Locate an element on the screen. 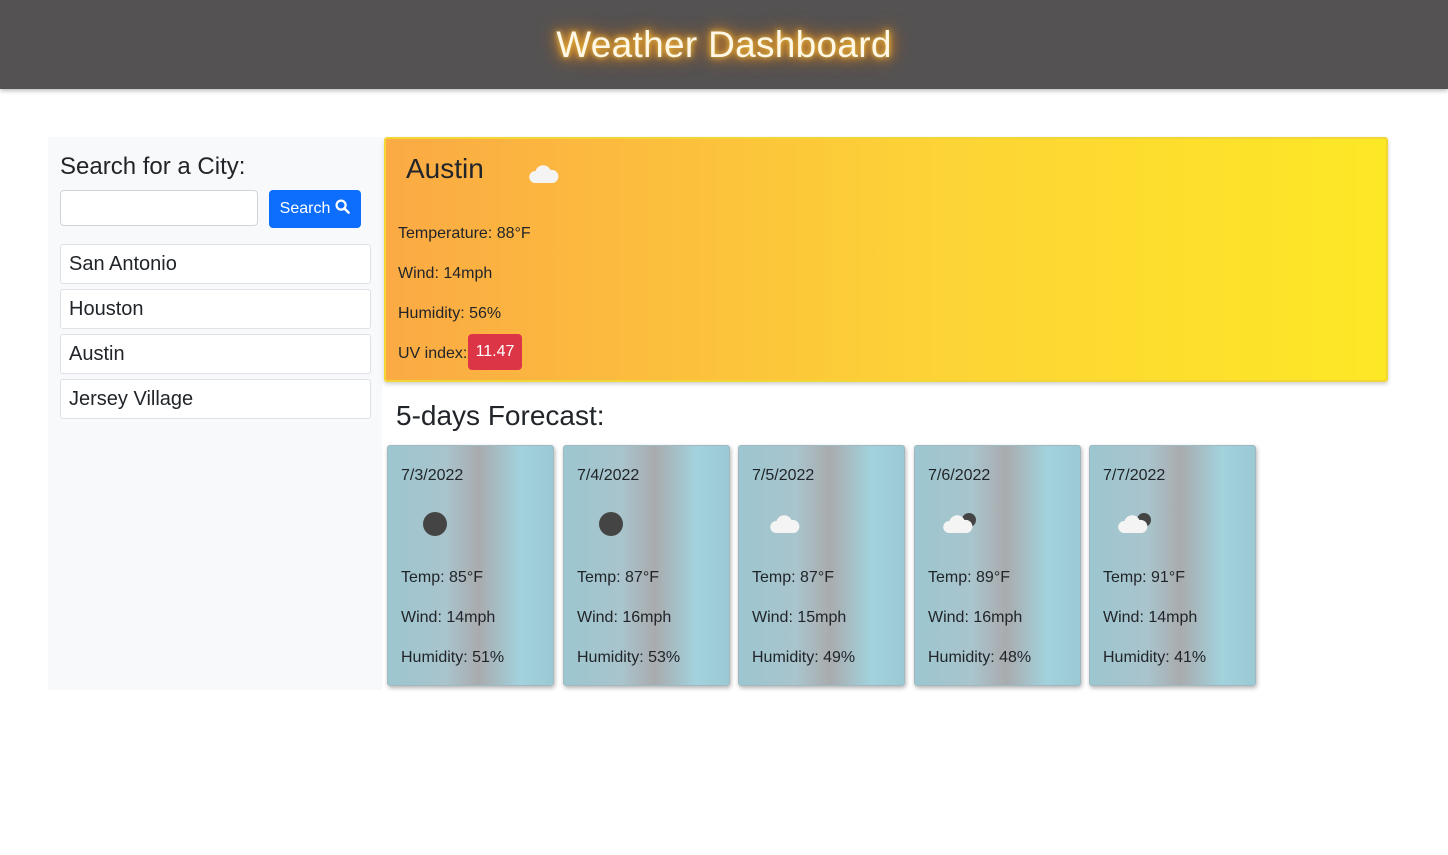 The width and height of the screenshot is (1448, 855). forecast-date: 7/4/2022 is located at coordinates (608, 475).